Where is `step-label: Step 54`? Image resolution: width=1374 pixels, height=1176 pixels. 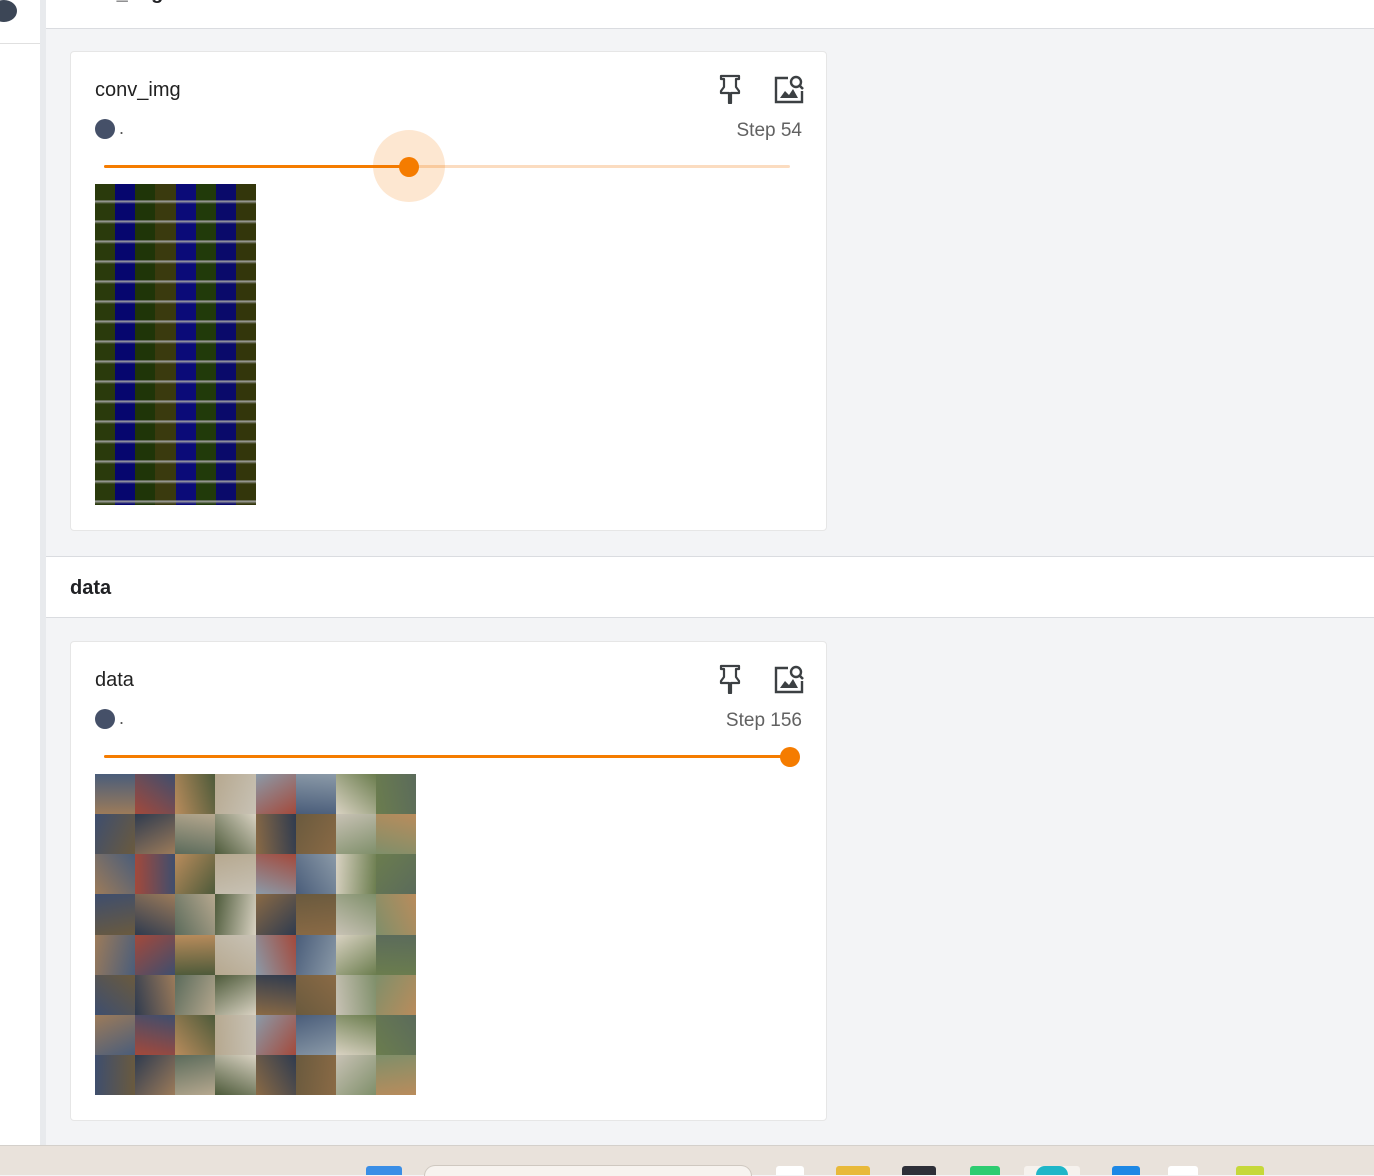
step-label: Step 54 is located at coordinates (769, 130).